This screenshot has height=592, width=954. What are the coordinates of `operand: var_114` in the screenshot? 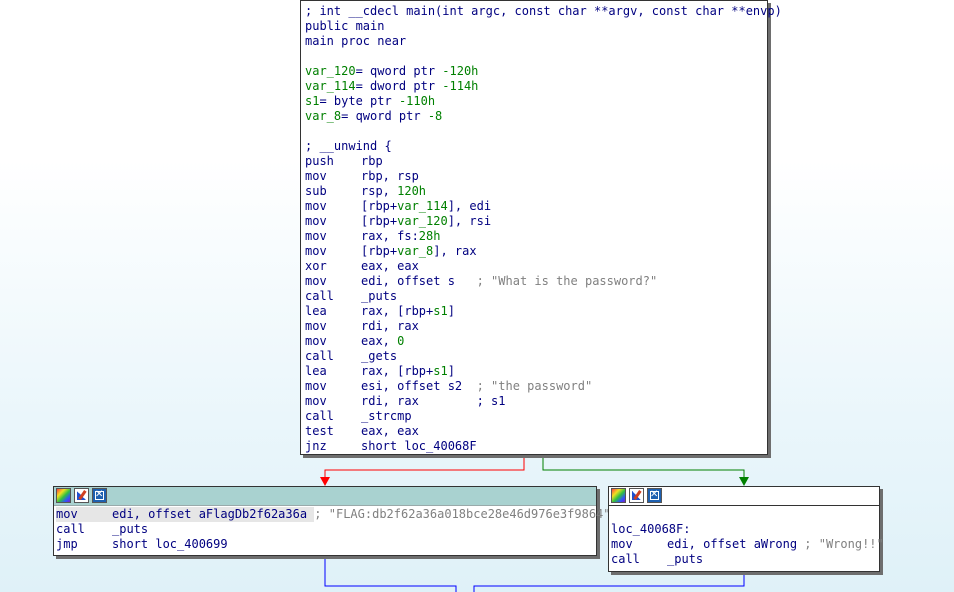 It's located at (330, 86).